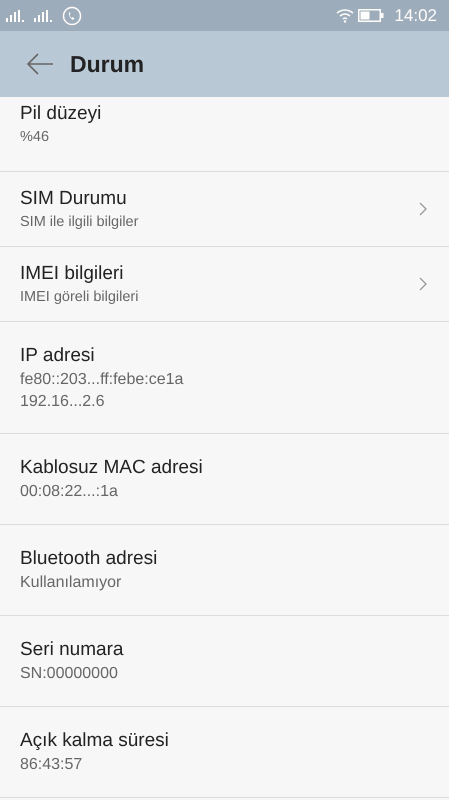  I want to click on item-value: 00:08:22...:1a, so click(69, 492).